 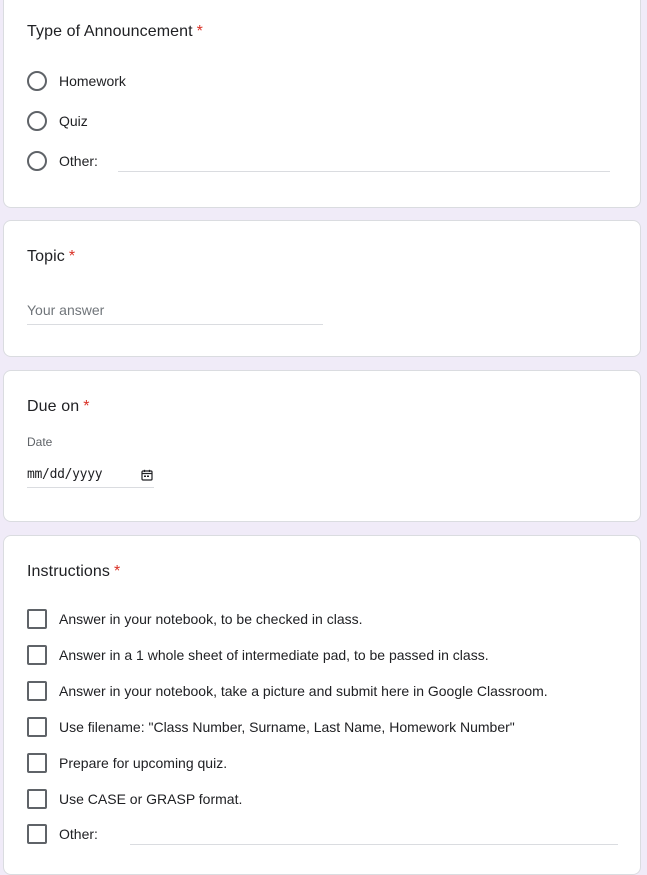 I want to click on question-title-text: Instructions, so click(x=69, y=571).